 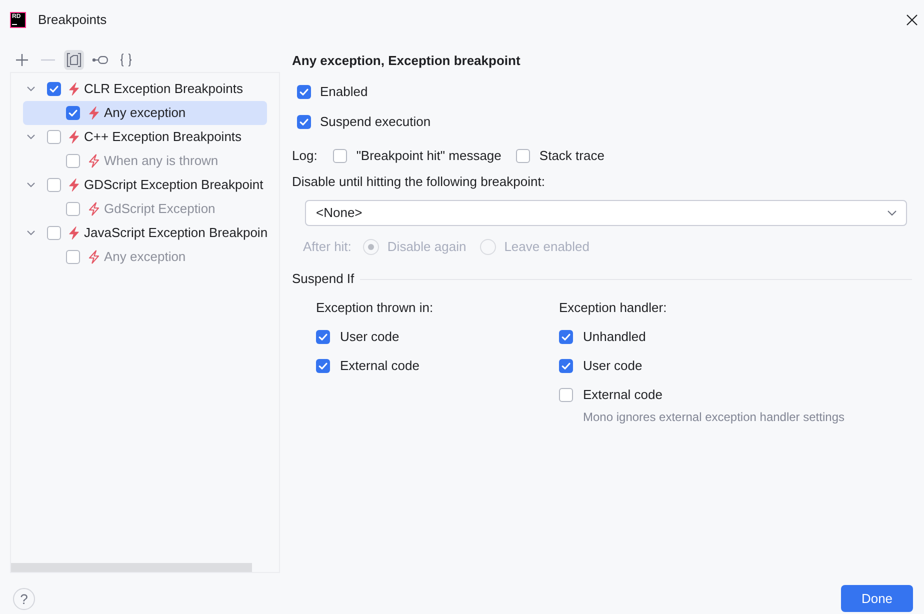 I want to click on tree-item: GDScript Exception Breakpoint, so click(x=145, y=185).